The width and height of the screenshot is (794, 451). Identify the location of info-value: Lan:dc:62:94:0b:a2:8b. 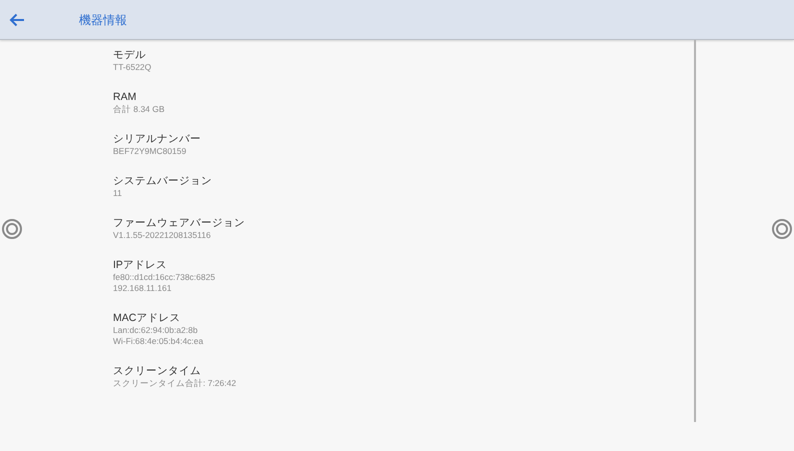
(156, 330).